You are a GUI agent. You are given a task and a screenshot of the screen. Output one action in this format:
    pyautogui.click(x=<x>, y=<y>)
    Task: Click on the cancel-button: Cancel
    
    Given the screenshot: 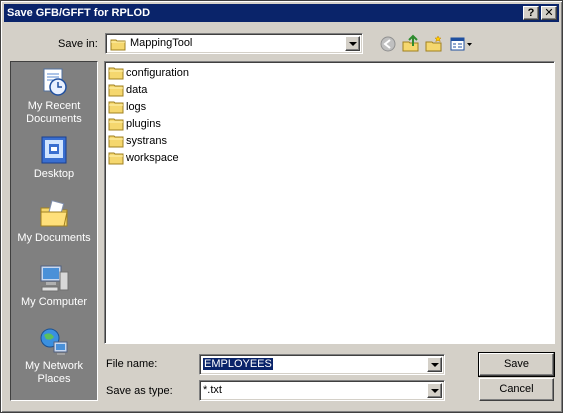 What is the action you would take?
    pyautogui.click(x=516, y=389)
    